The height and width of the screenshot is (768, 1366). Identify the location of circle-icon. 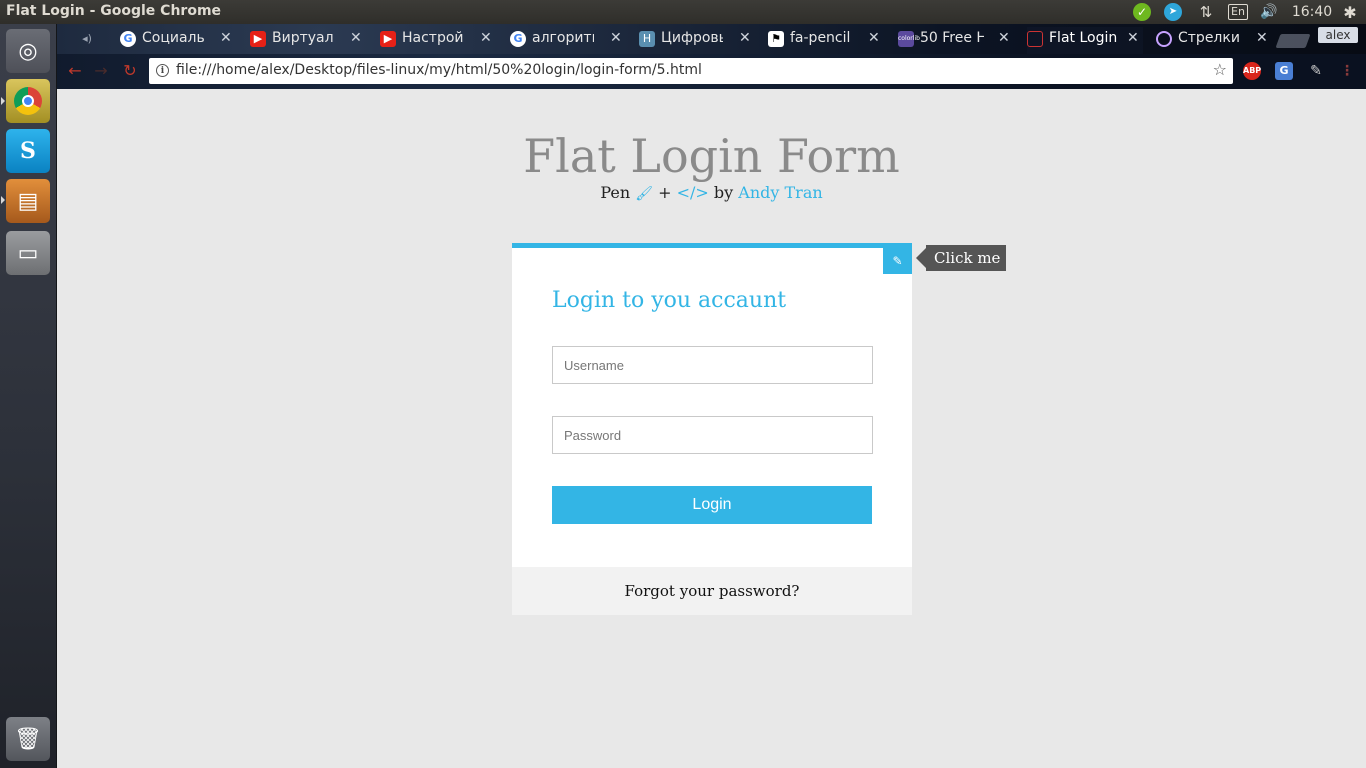
(1164, 39).